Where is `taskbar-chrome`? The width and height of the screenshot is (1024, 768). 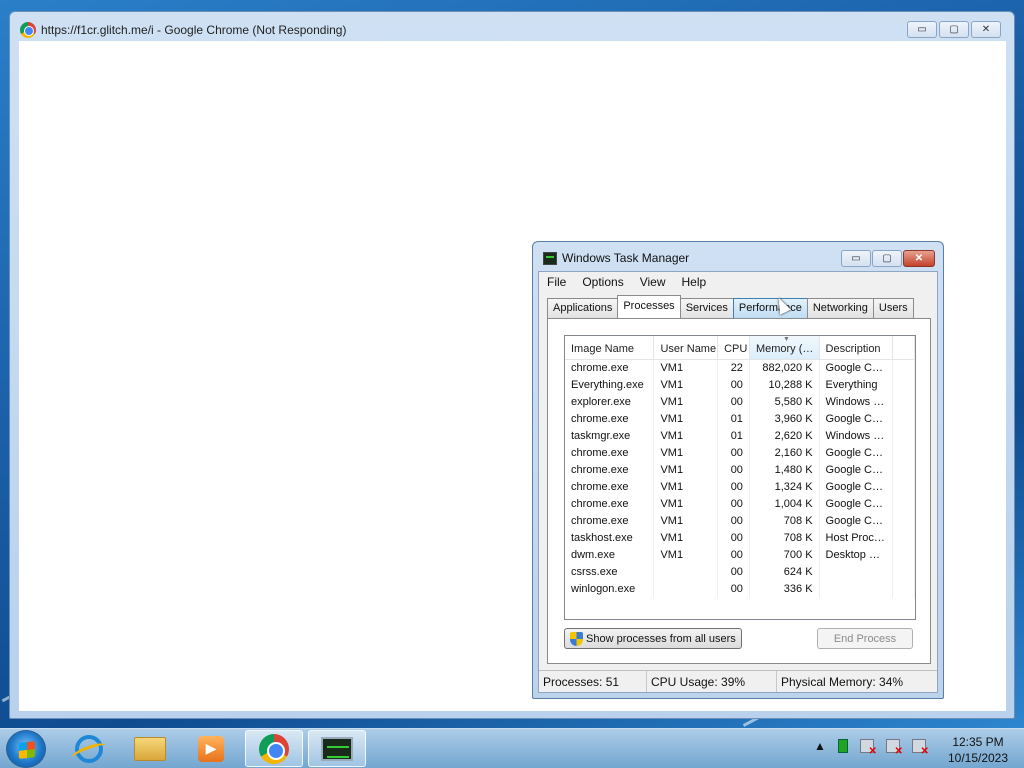 taskbar-chrome is located at coordinates (274, 748).